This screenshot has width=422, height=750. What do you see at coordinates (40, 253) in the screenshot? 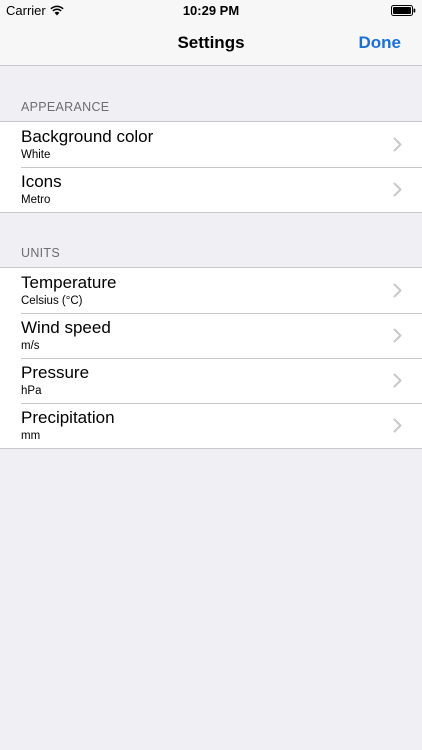
I see `section-header-units: UNITS` at bounding box center [40, 253].